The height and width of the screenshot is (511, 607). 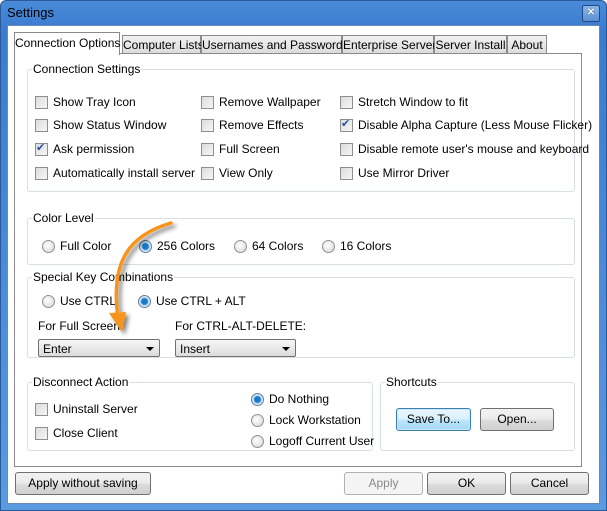 I want to click on remove-wallpaper-checkbox: Remove Wallpaper, so click(x=261, y=102).